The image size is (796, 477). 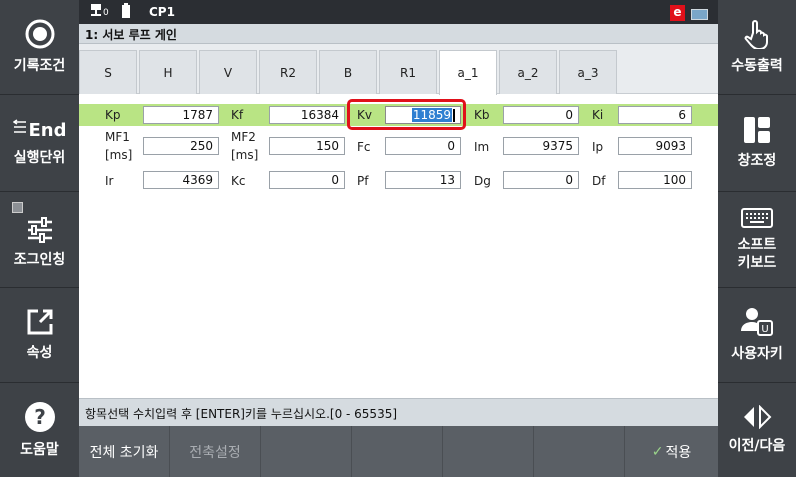 I want to click on help-button: ? 도움말, so click(x=39, y=430).